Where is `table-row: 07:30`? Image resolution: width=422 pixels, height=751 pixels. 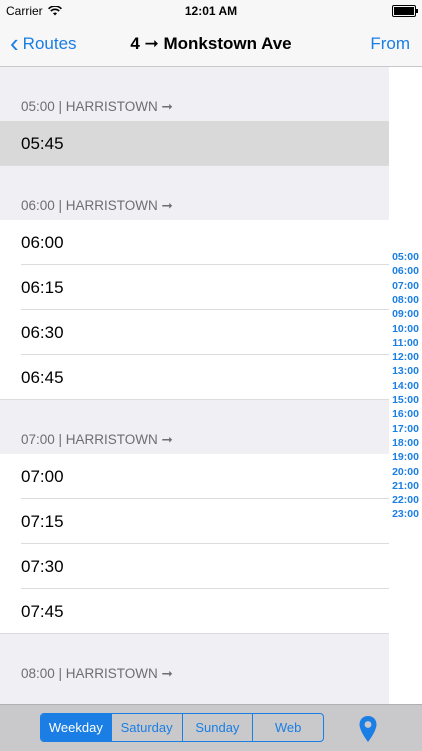
table-row: 07:30 is located at coordinates (194, 566).